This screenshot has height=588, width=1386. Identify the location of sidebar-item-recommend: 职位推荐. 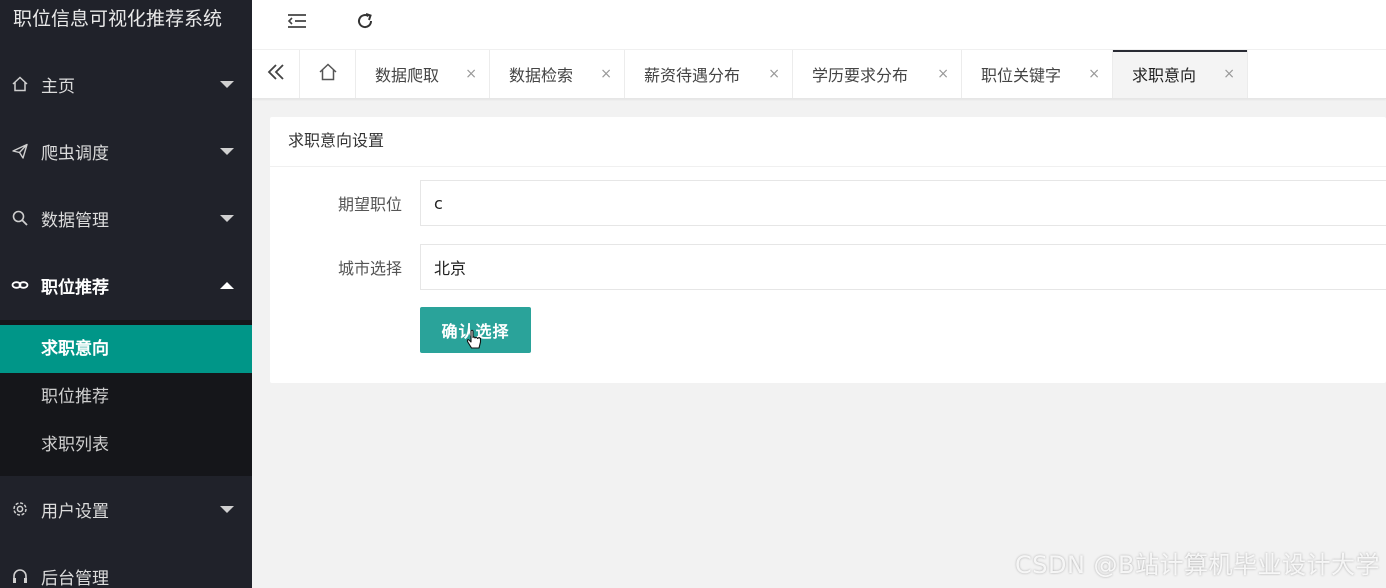
(126, 285).